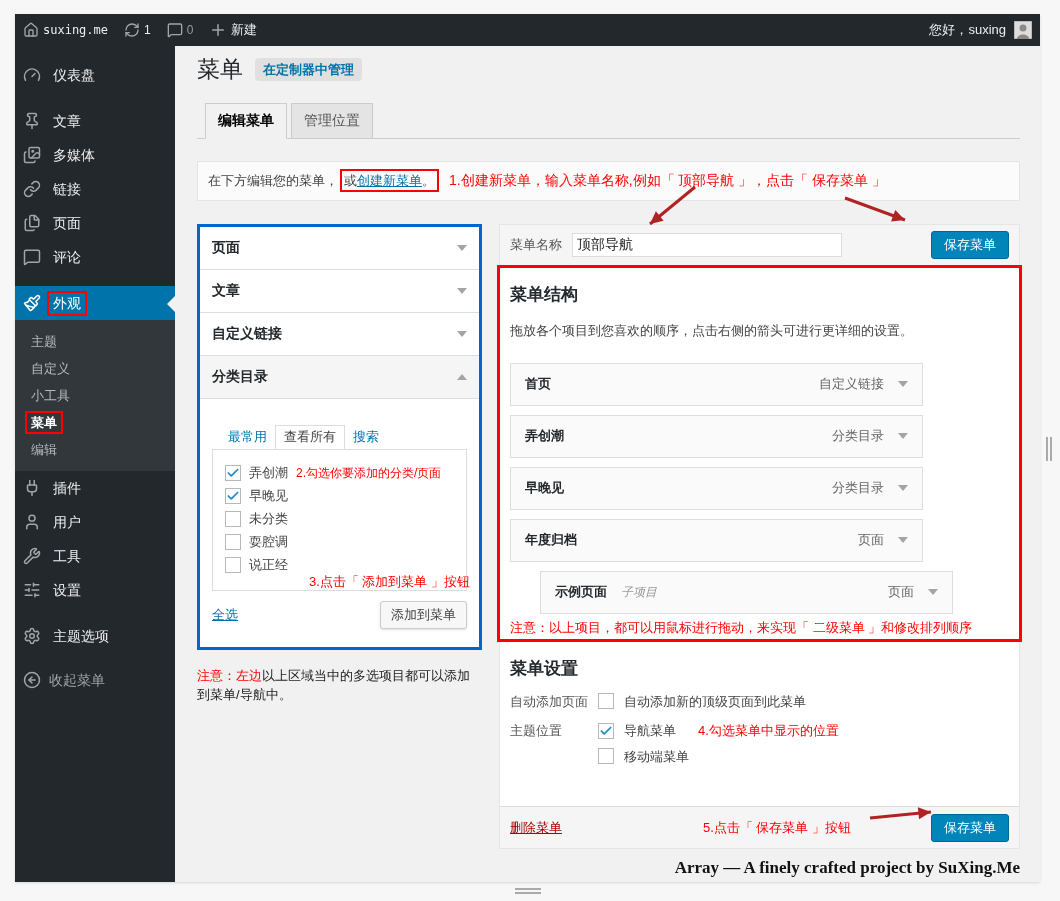 The image size is (1060, 901). I want to click on add-to-menu-button: 添加到菜单, so click(423, 614).